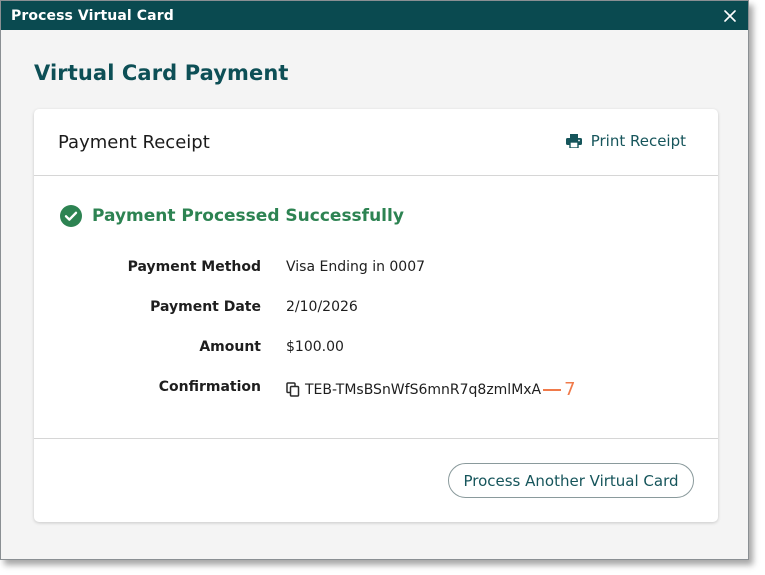 This screenshot has height=575, width=765. I want to click on confirmation-value-group: TEB-TMsBSnWfS6mnR7q8zmlMxA 7, so click(431, 389).